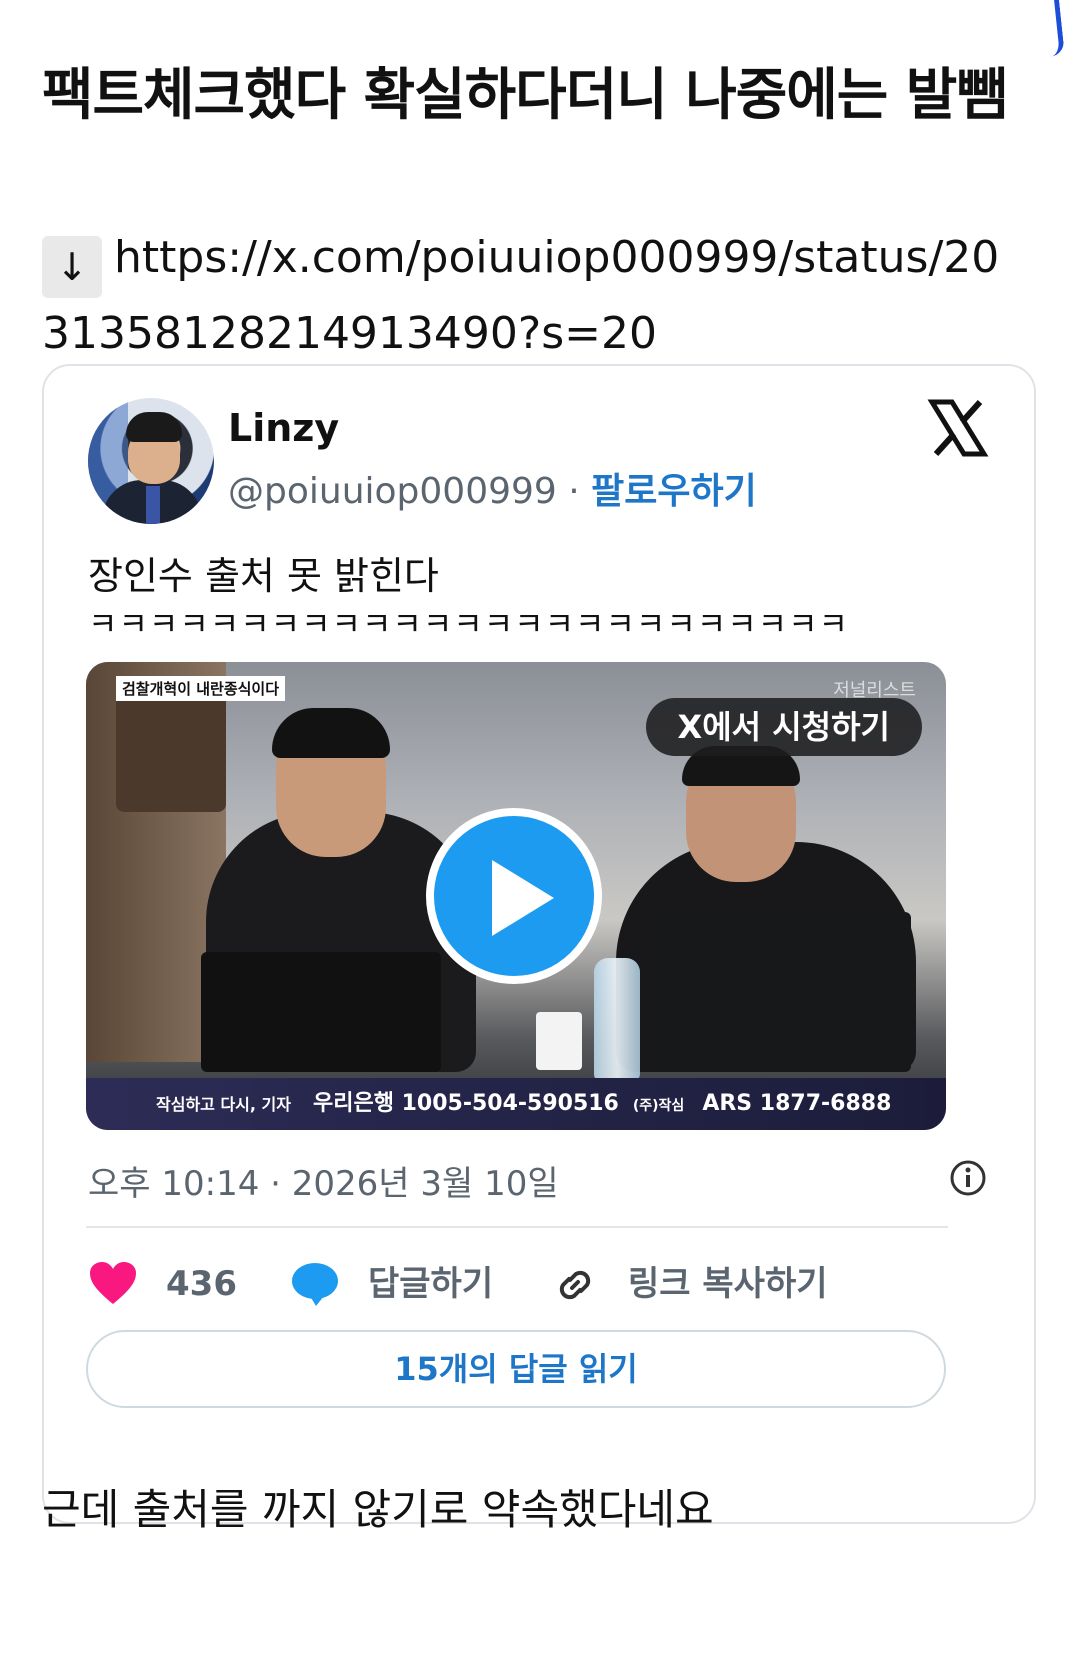 The height and width of the screenshot is (1654, 1080). I want to click on author-name: Linzy, so click(283, 428).